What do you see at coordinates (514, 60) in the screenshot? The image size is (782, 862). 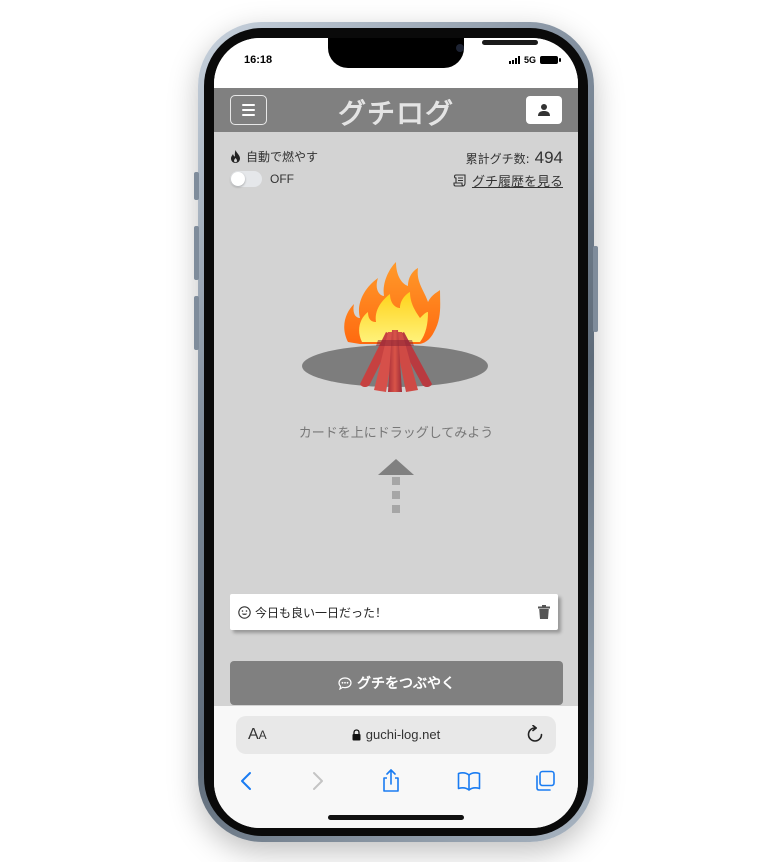 I see `signal-icon` at bounding box center [514, 60].